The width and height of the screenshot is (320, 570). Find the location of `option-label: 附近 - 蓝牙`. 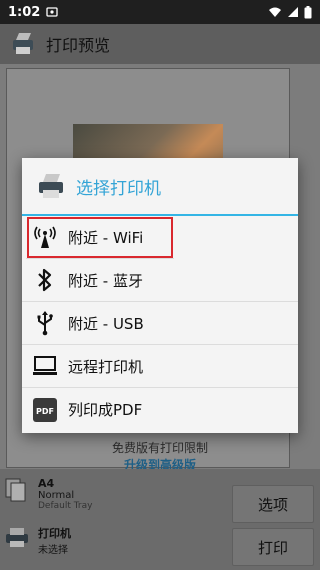

option-label: 附近 - 蓝牙 is located at coordinates (105, 280).